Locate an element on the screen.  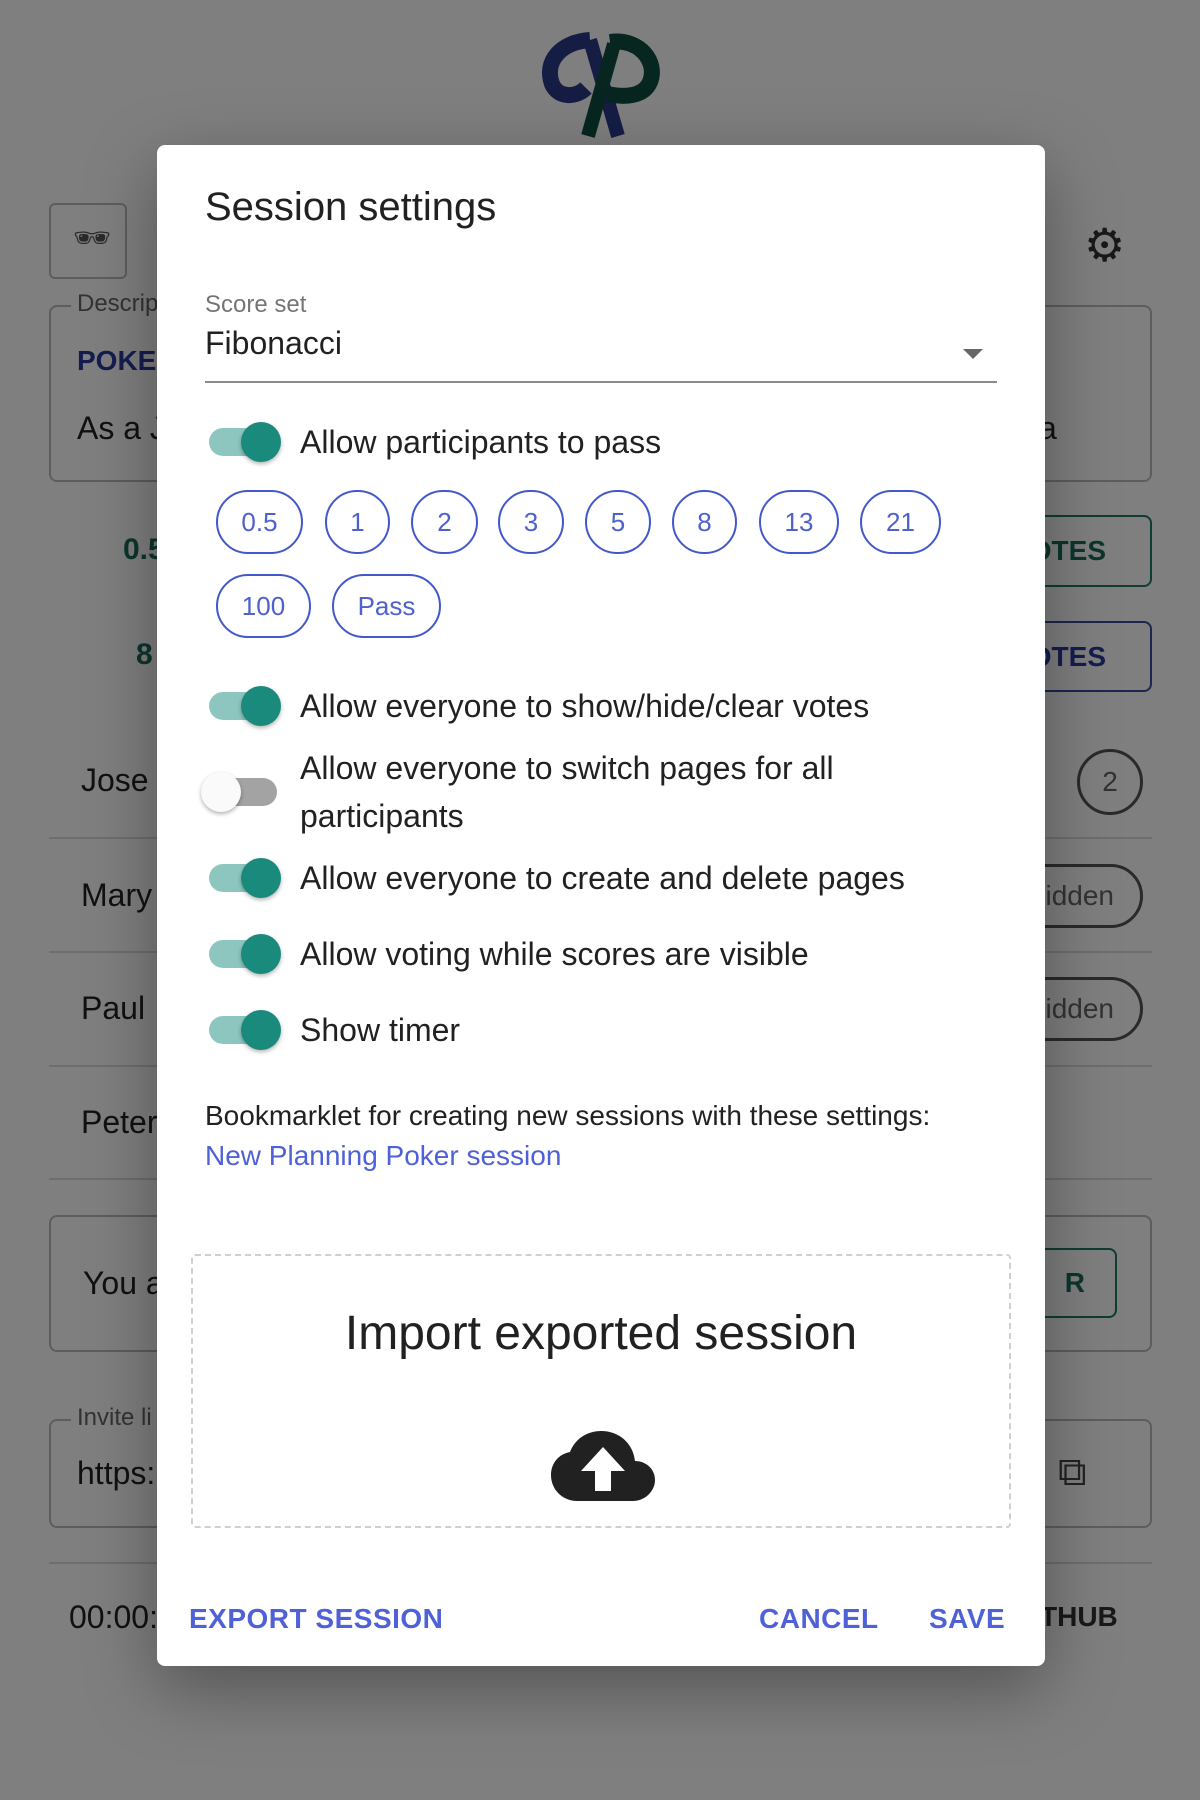
toggle-label: Allow everyone to show/hide/clear votes is located at coordinates (585, 706).